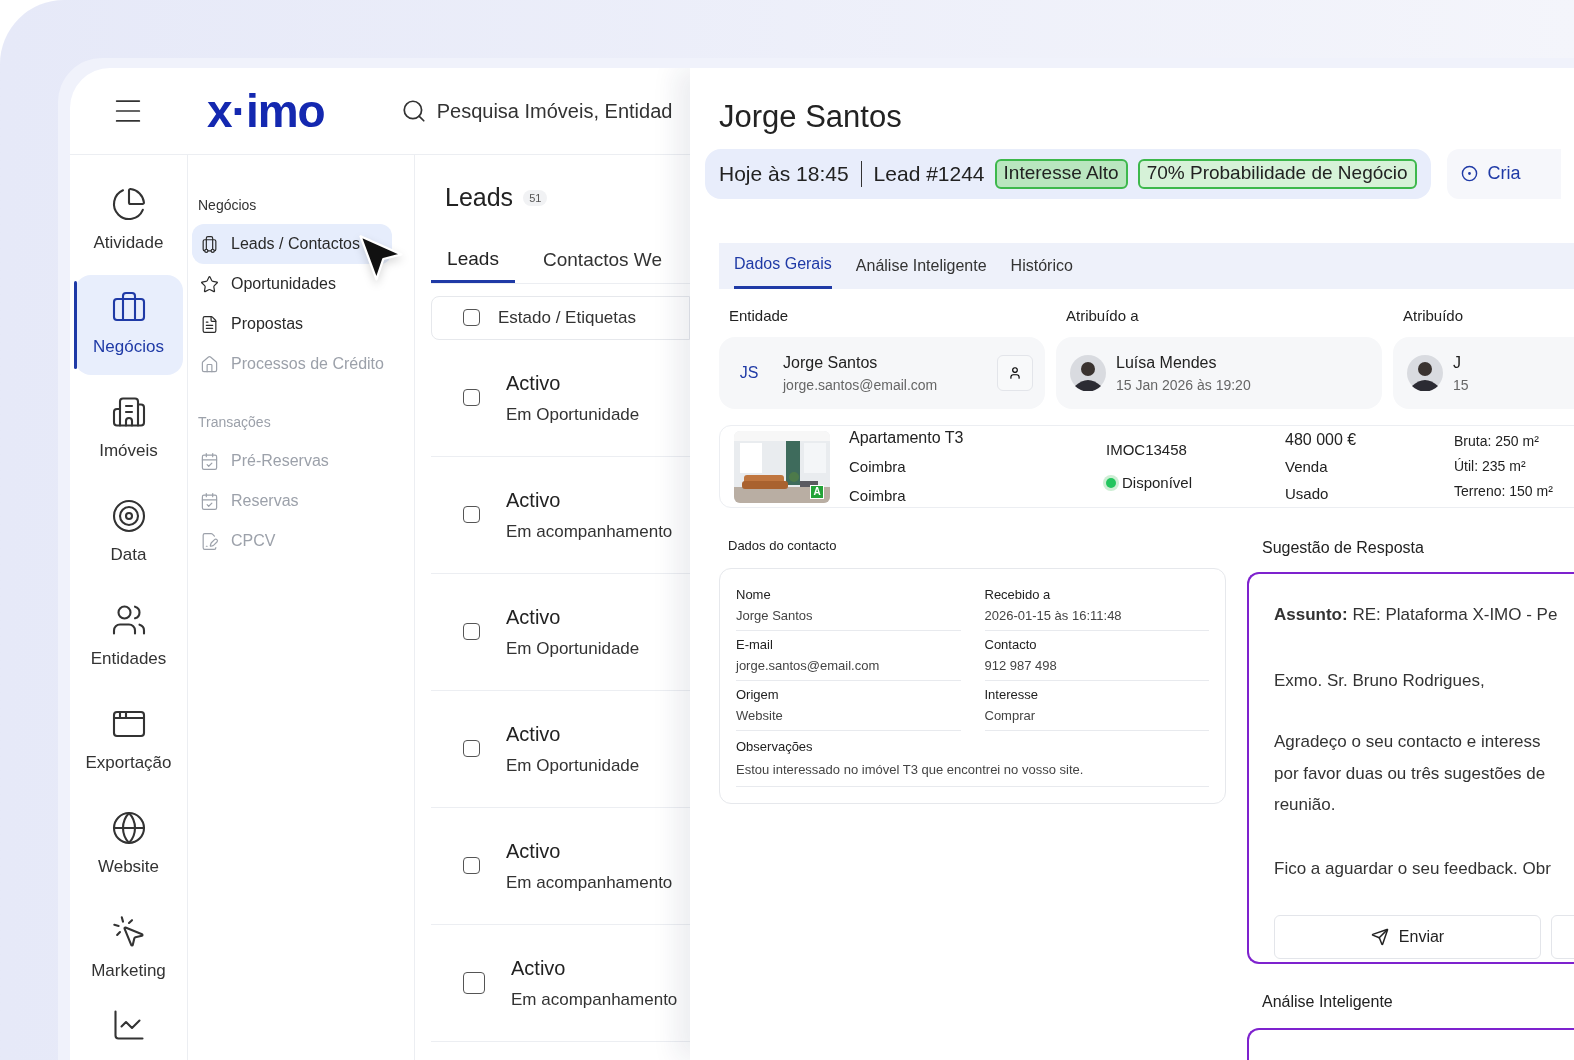 The image size is (1574, 1060). Describe the element at coordinates (292, 244) in the screenshot. I see `submenu-item: Leads / Contactos` at that location.